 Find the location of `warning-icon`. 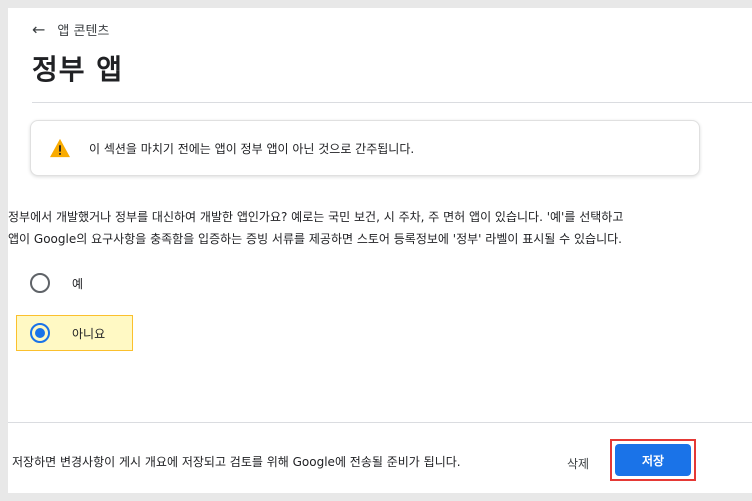

warning-icon is located at coordinates (60, 148).